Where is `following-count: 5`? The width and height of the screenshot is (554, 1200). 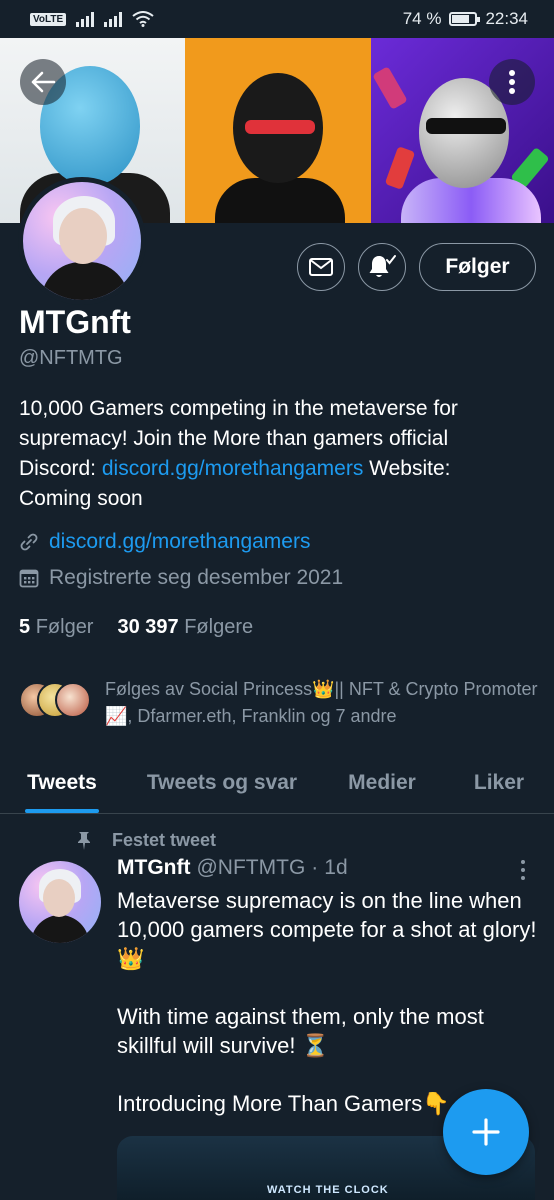 following-count: 5 is located at coordinates (25, 627).